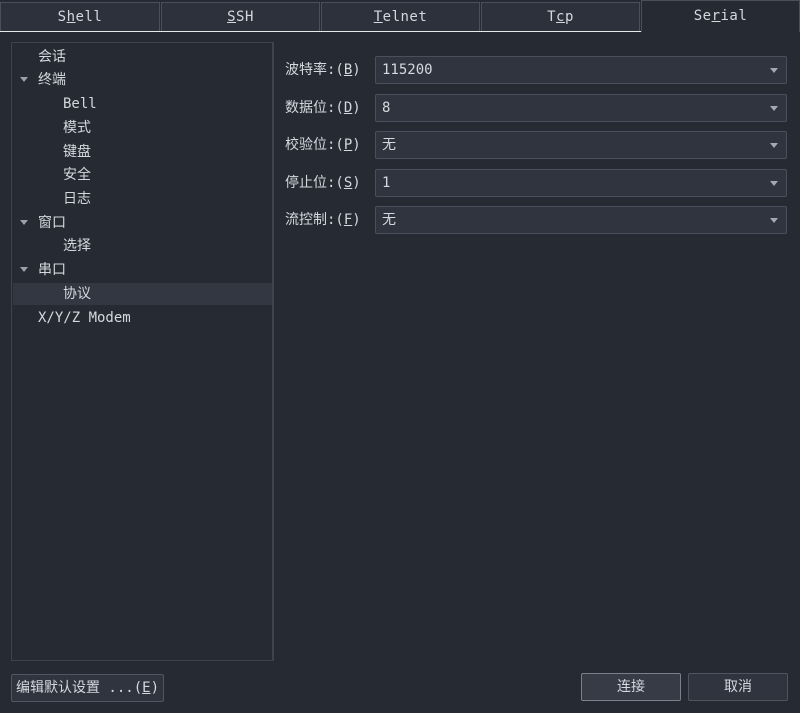 This screenshot has width=800, height=713. Describe the element at coordinates (89, 17) in the screenshot. I see `tab-shell-label-post: ell` at that location.